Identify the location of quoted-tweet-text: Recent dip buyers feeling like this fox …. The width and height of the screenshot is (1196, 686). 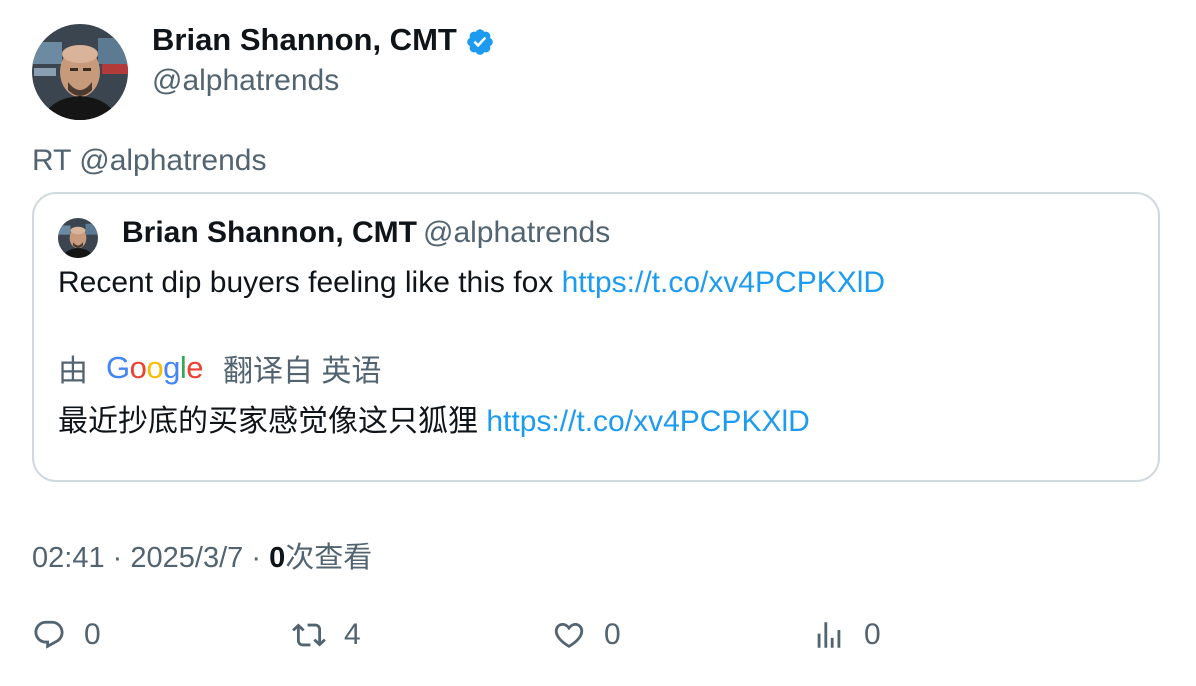
(471, 283).